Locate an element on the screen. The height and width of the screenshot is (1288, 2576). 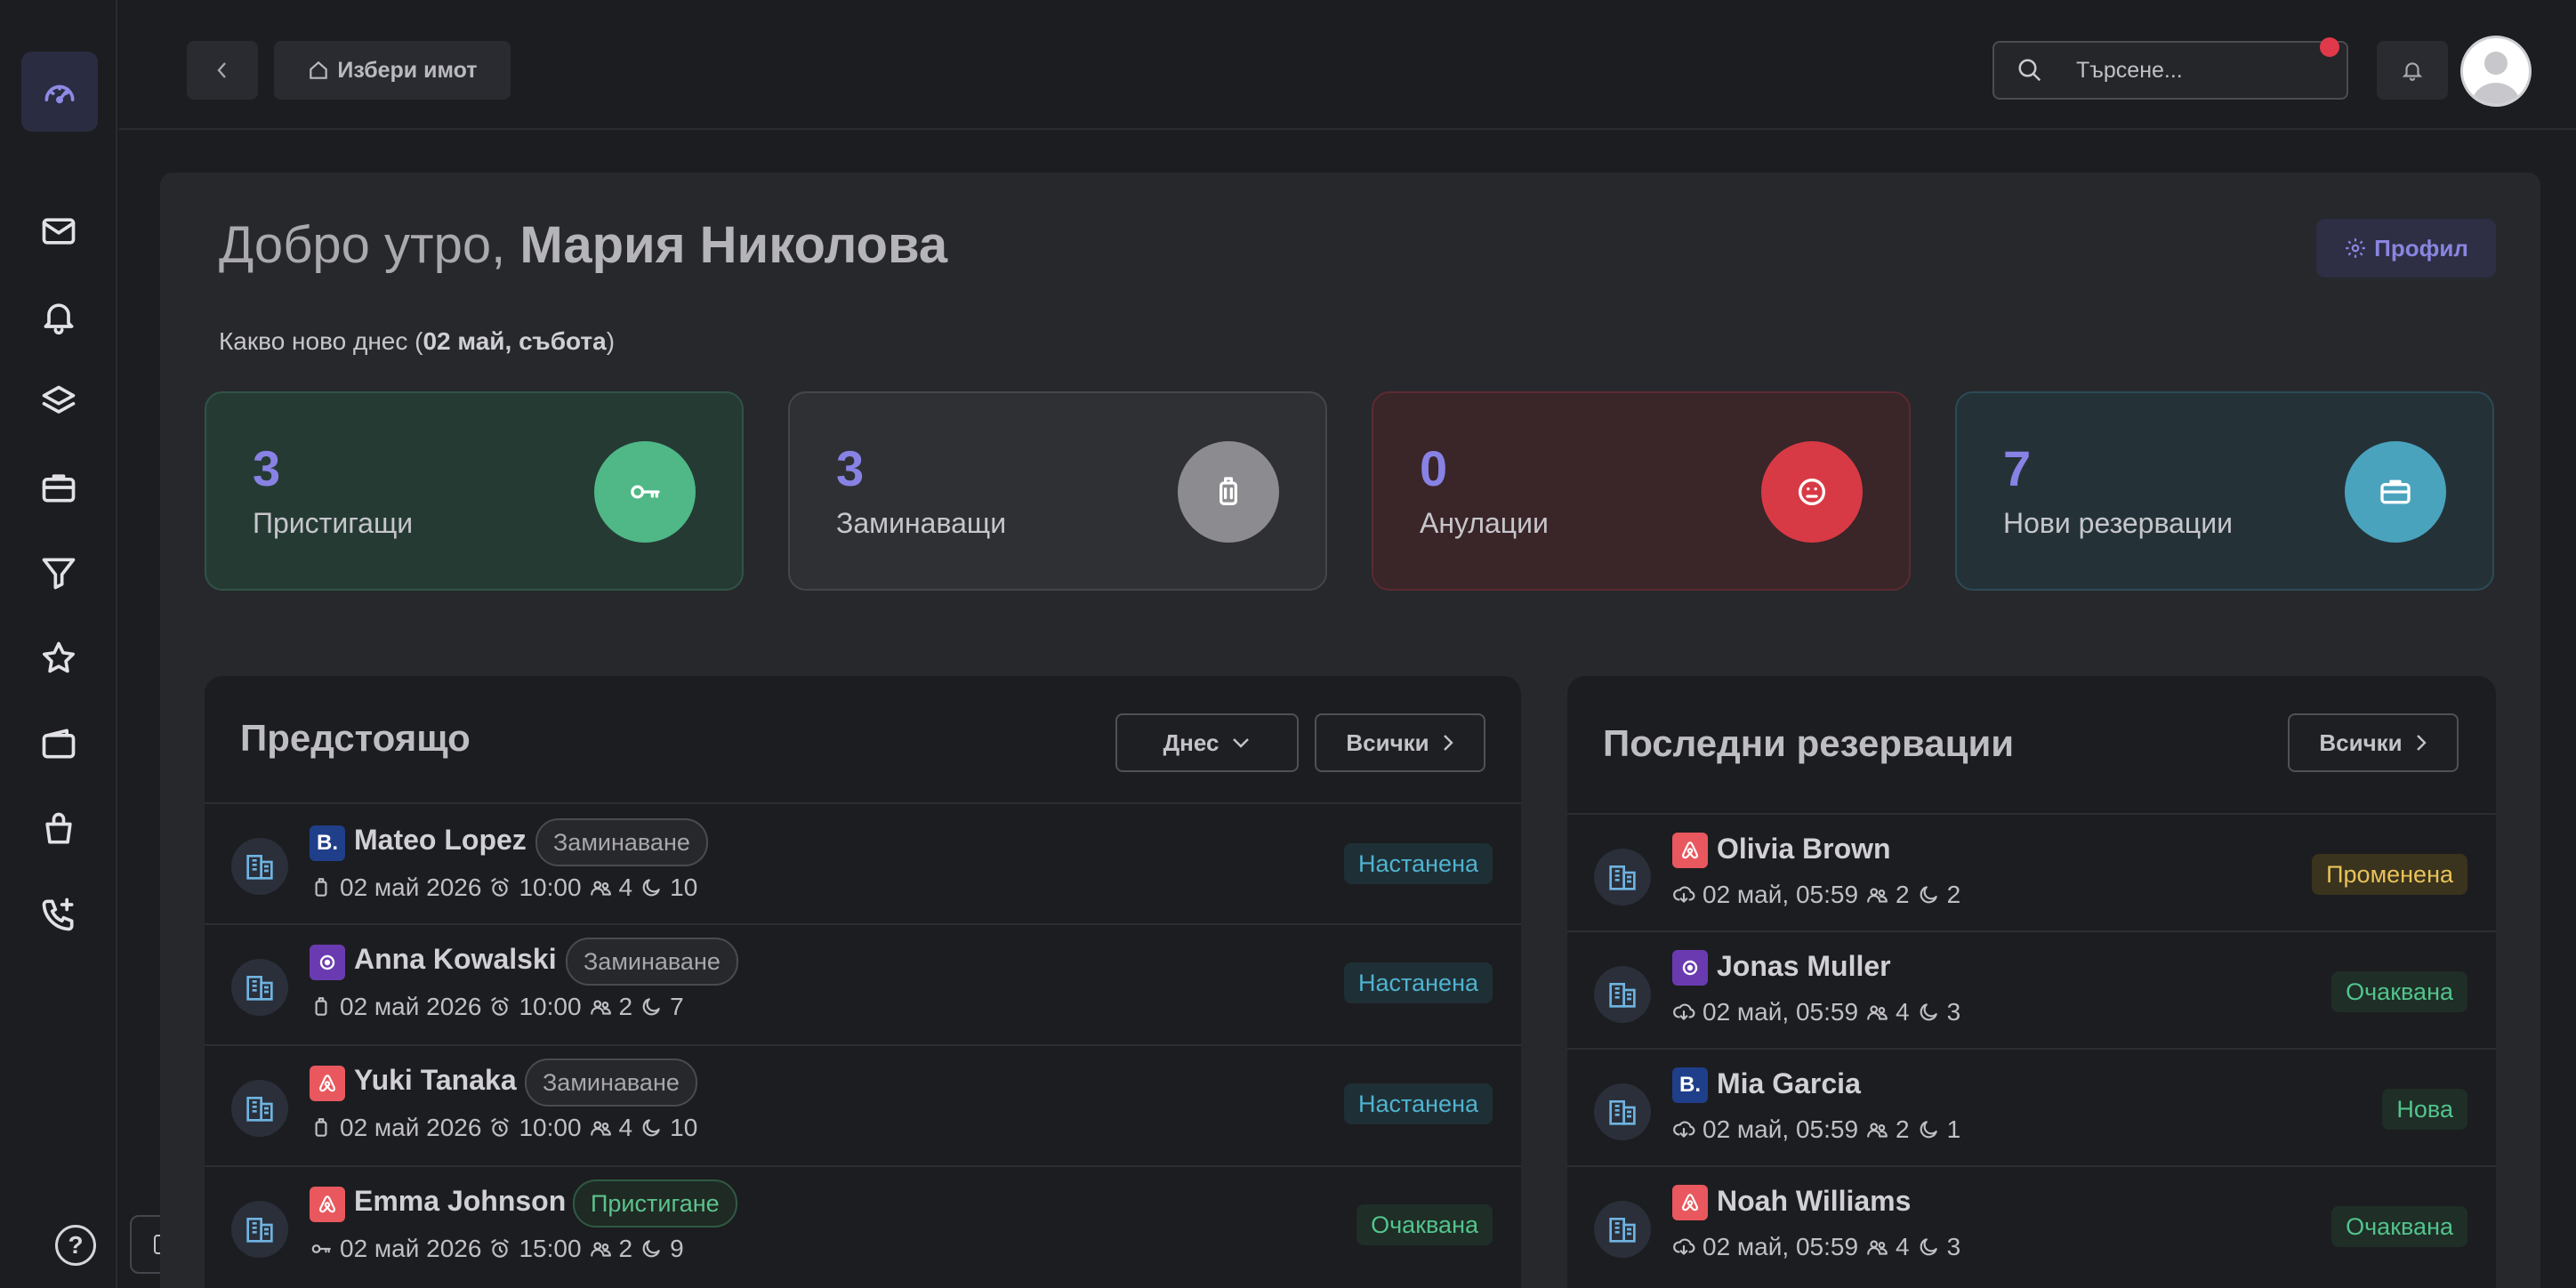
star-icon is located at coordinates (59, 658).